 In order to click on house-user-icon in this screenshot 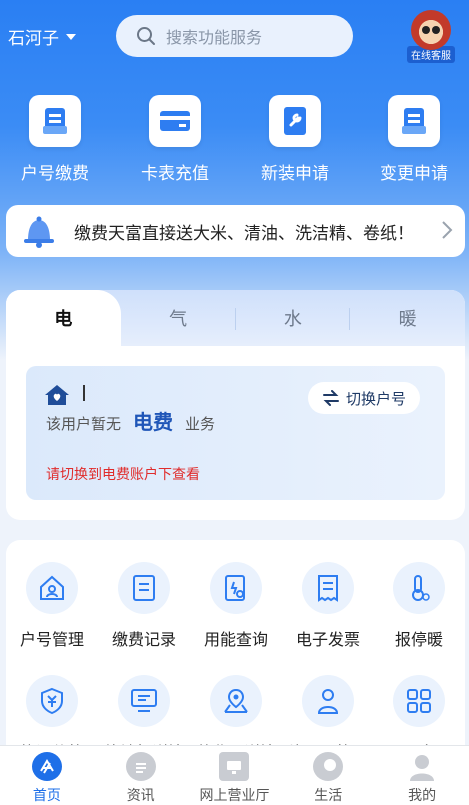, I will do `click(52, 588)`.